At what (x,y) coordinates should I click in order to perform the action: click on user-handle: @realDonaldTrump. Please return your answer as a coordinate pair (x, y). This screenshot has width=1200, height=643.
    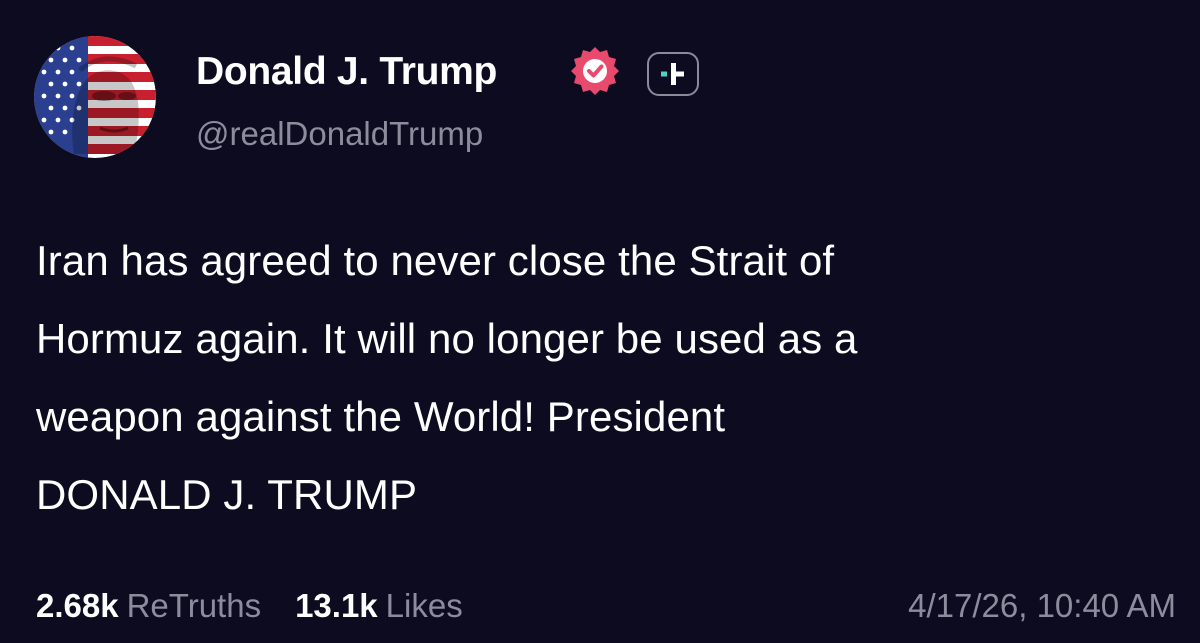
    Looking at the image, I should click on (339, 134).